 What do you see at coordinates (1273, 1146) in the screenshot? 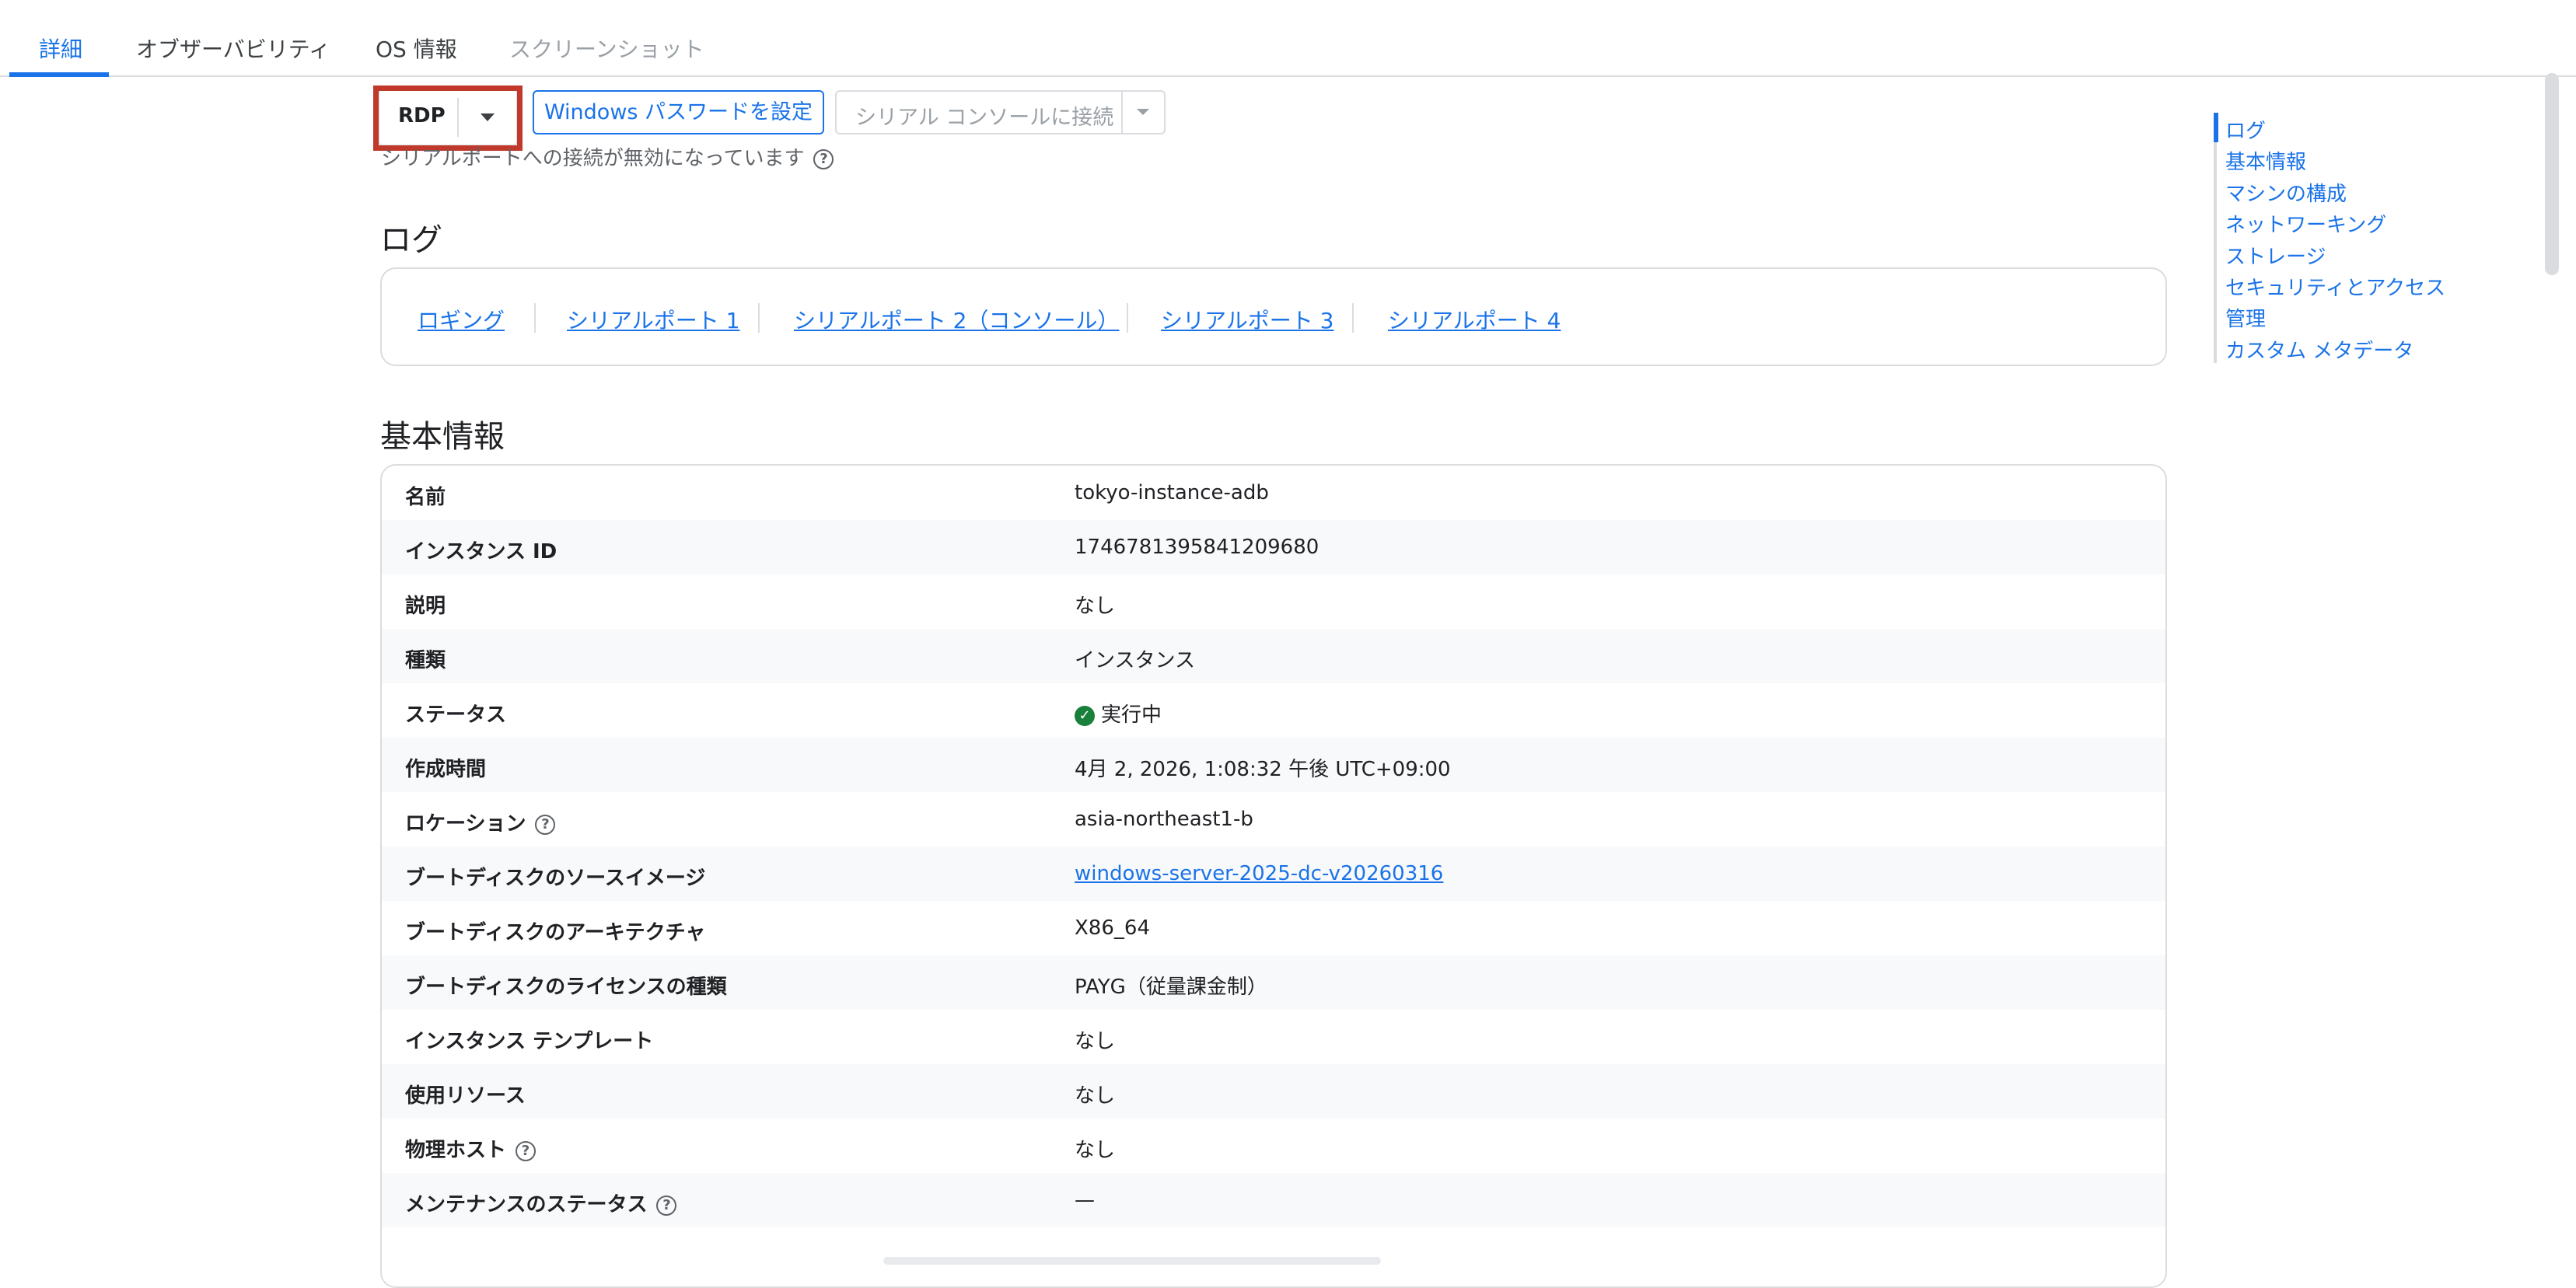
I see `table-row: 物理ホスト? なし` at bounding box center [1273, 1146].